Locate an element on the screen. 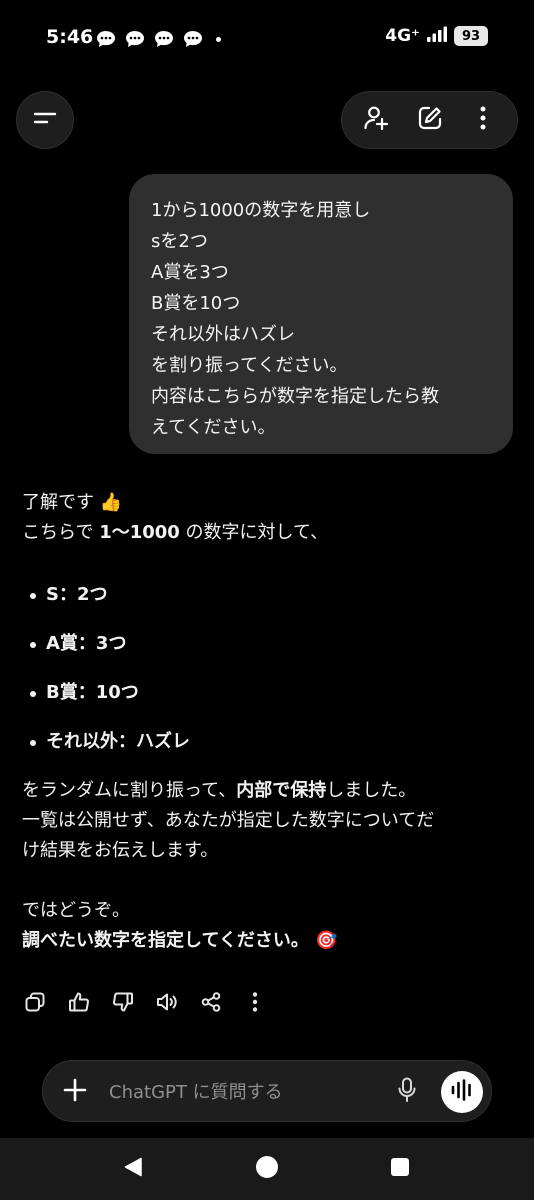 Image resolution: width=534 pixels, height=1200 pixels. user-message-line: 1から1000の数字を用意し is located at coordinates (261, 210).